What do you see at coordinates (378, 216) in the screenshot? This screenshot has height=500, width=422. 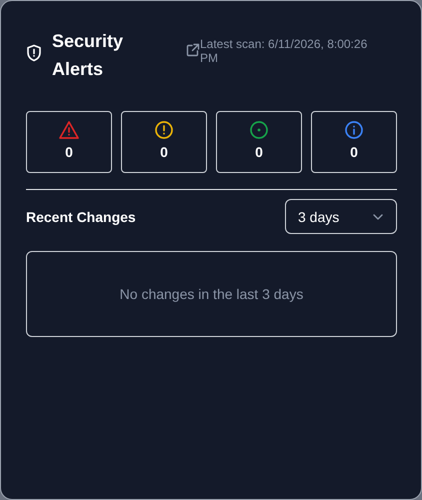 I see `chevron-down-icon` at bounding box center [378, 216].